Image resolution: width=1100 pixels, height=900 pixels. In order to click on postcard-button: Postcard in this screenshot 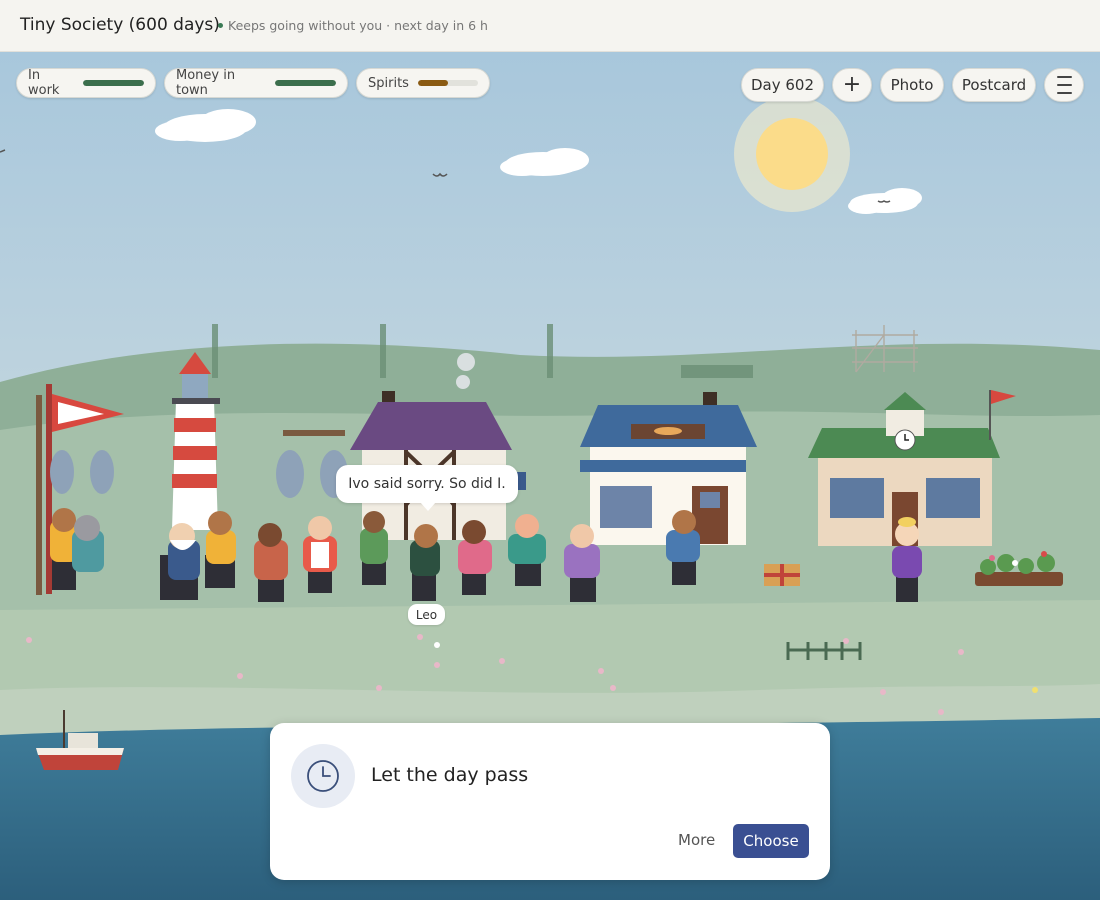, I will do `click(994, 85)`.